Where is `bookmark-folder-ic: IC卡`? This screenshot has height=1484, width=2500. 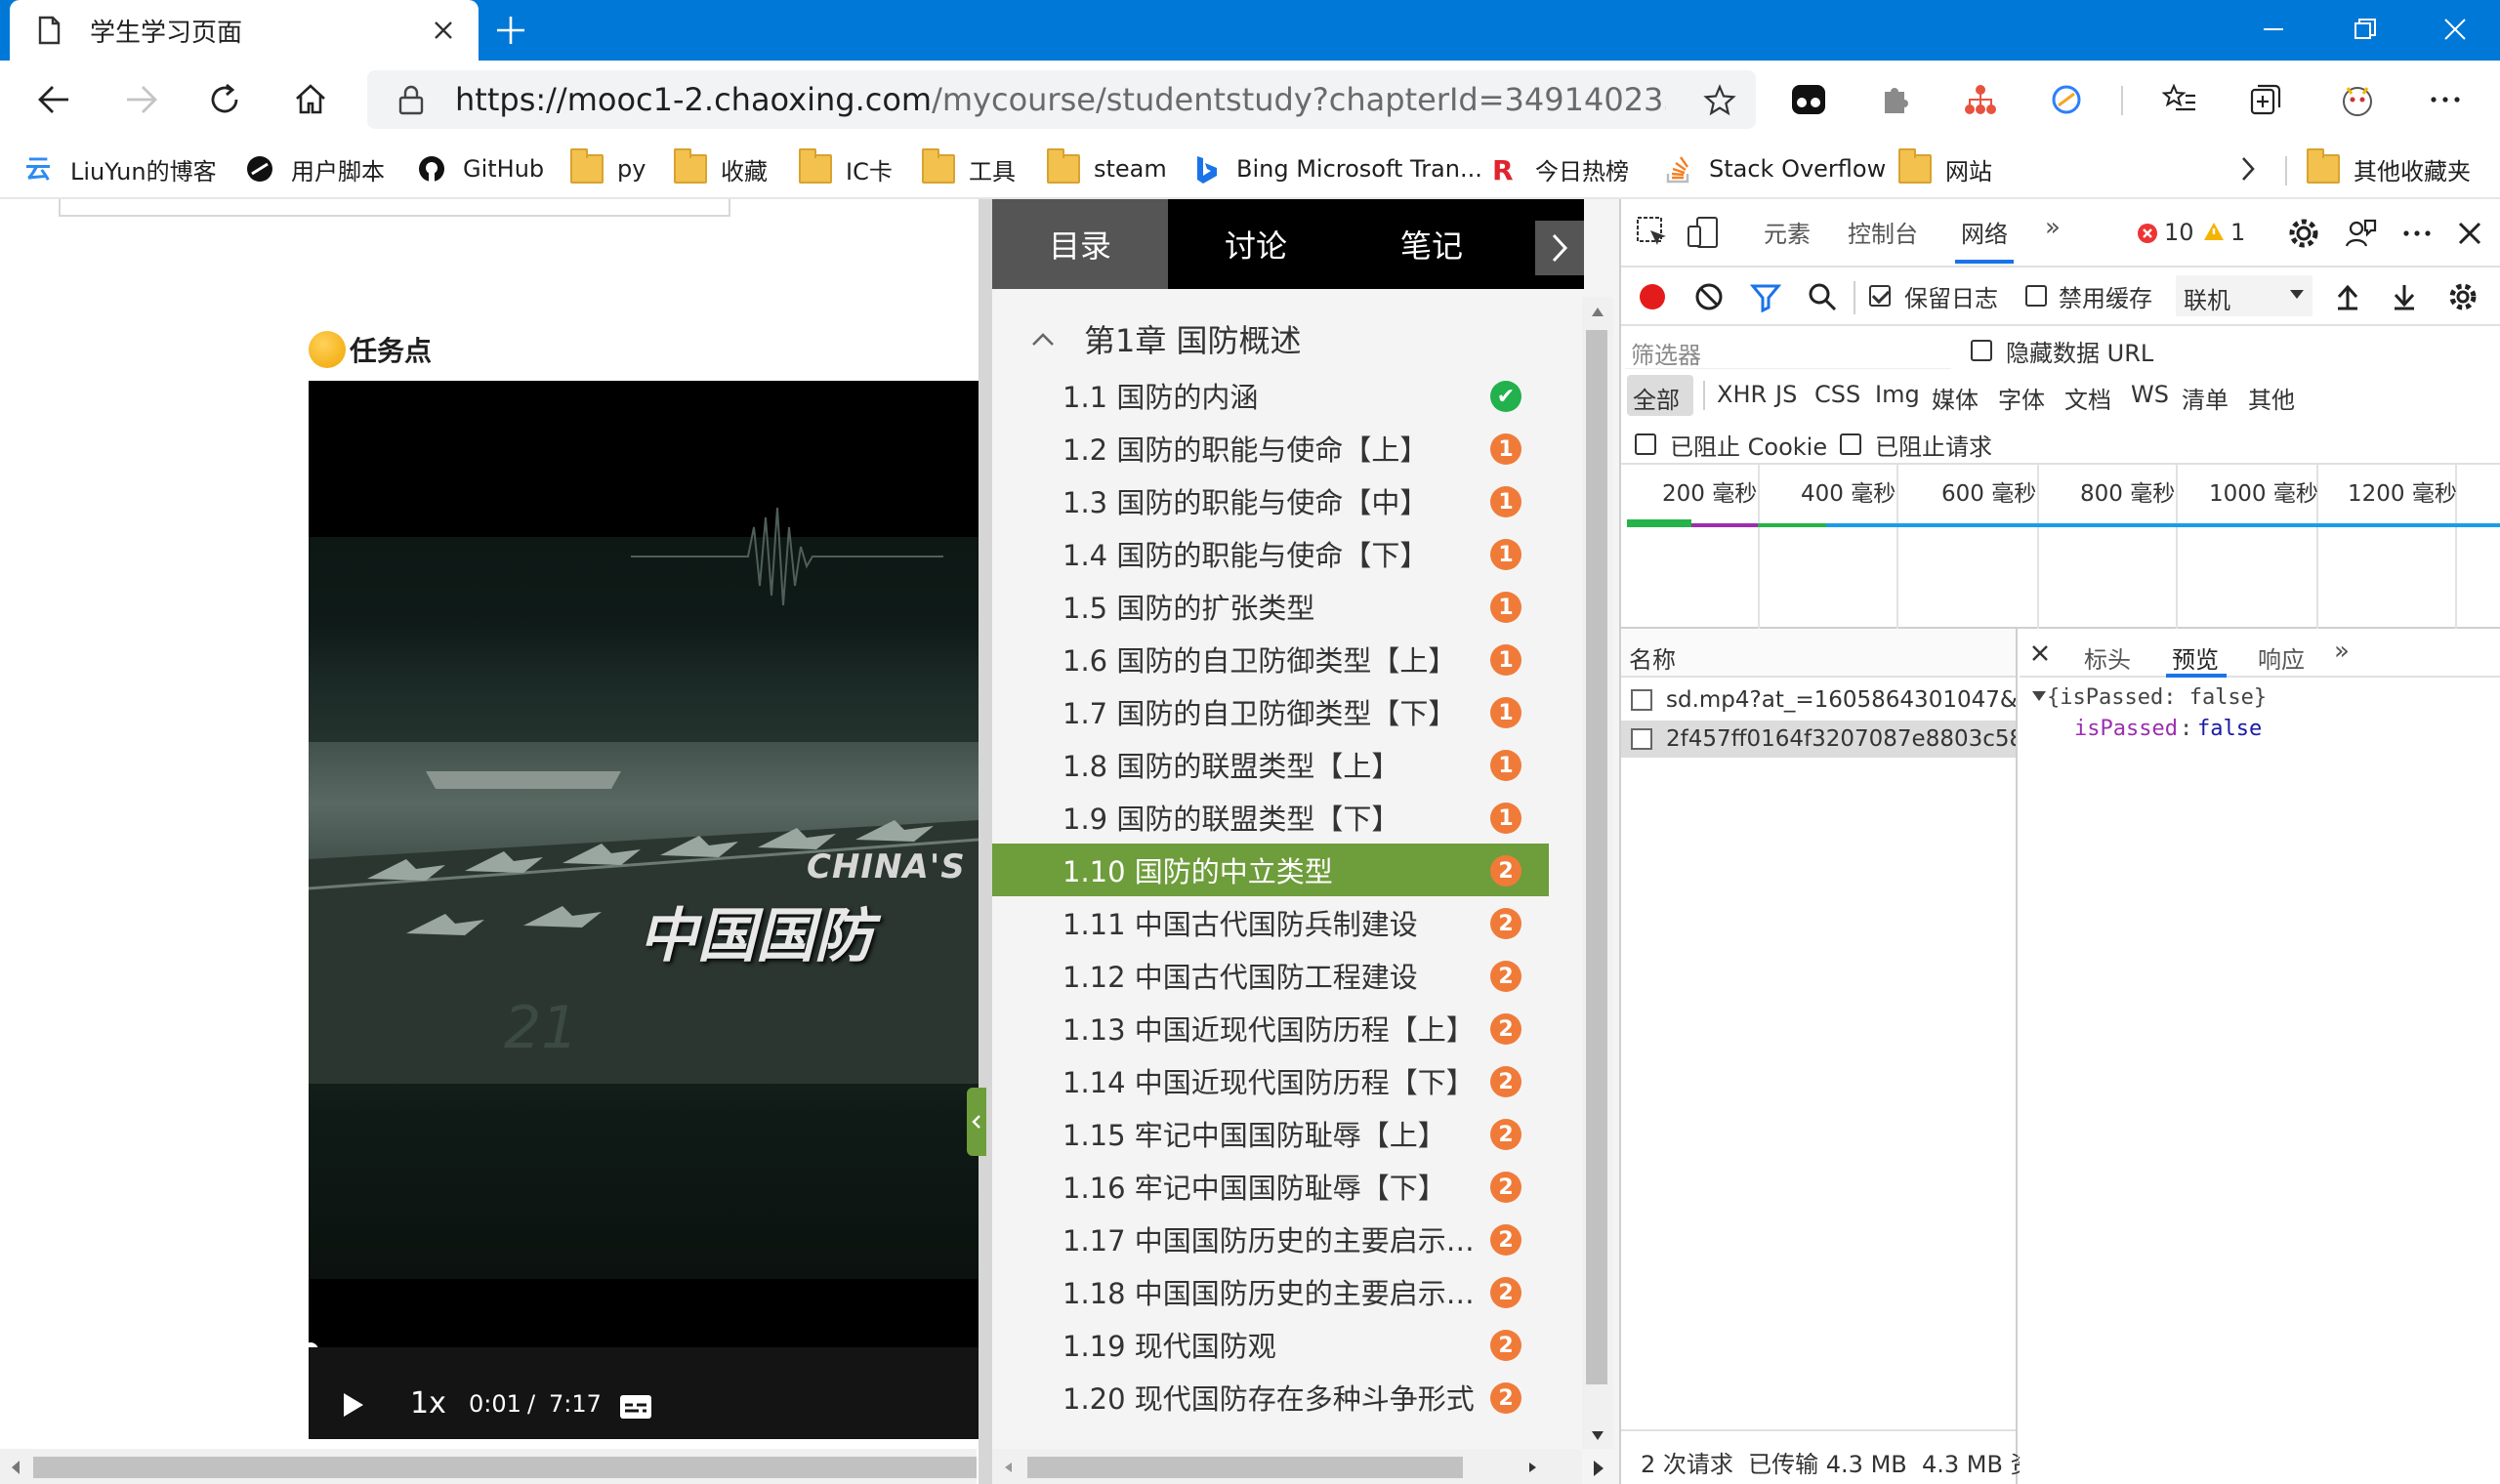 bookmark-folder-ic: IC卡 is located at coordinates (846, 169).